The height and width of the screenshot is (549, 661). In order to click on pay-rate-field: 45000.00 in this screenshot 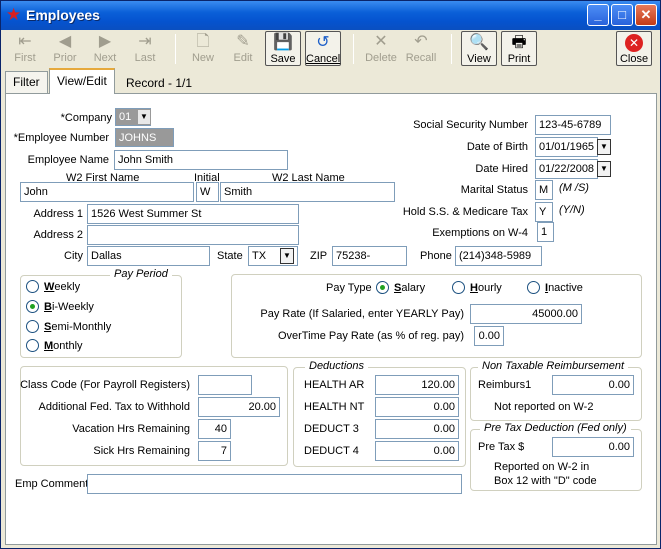, I will do `click(526, 314)`.